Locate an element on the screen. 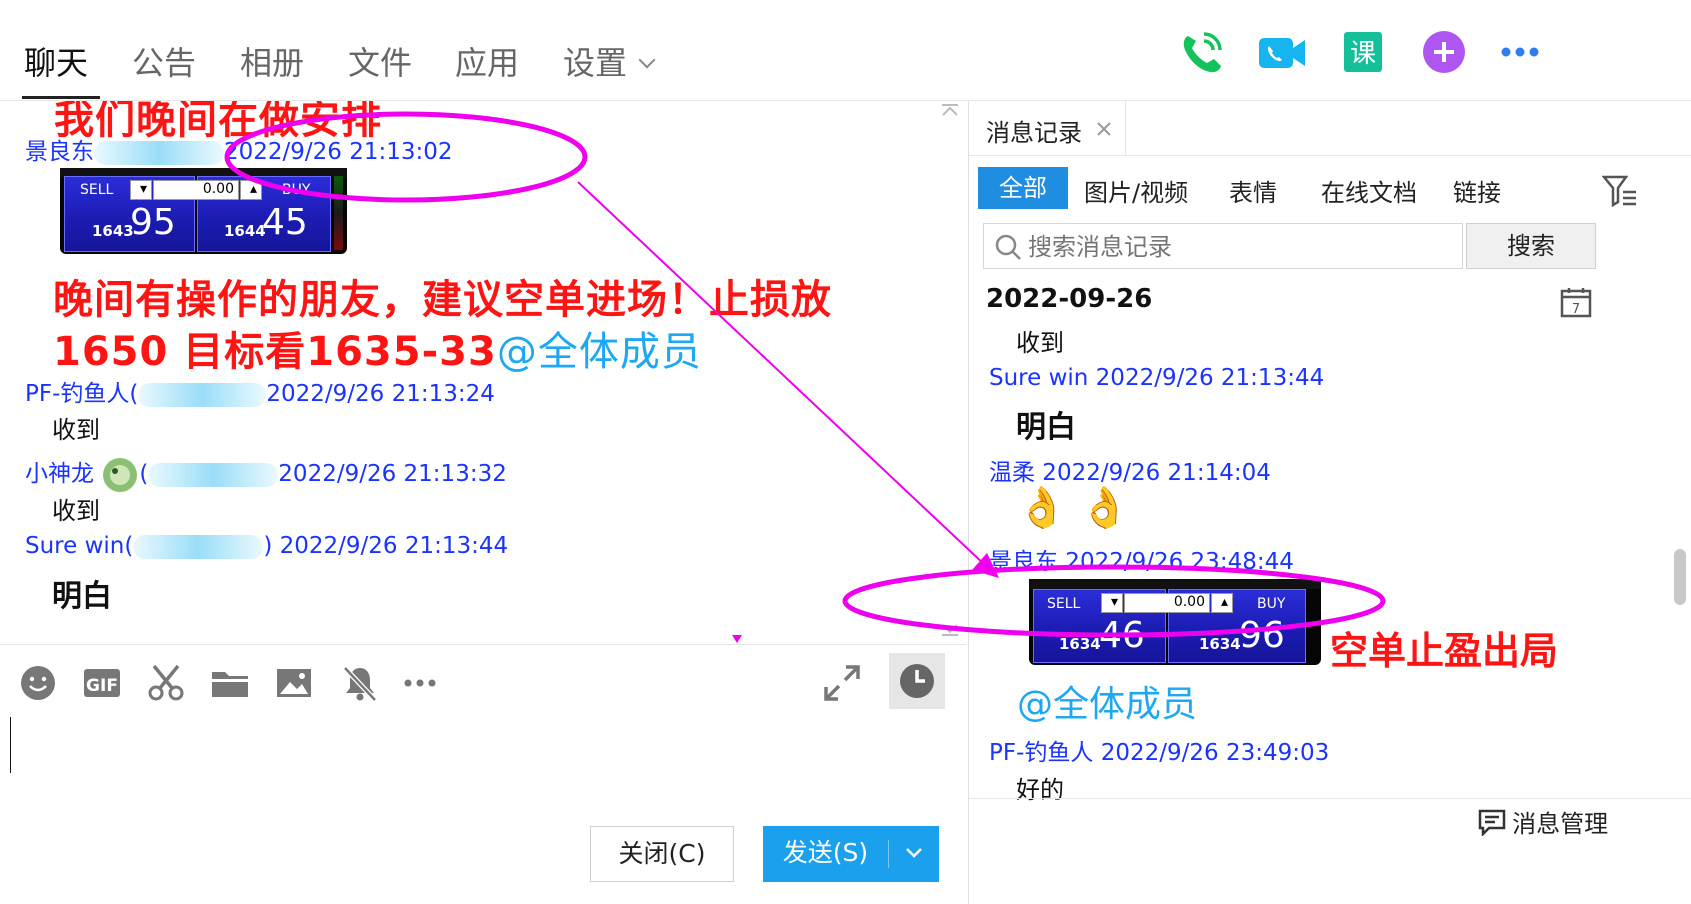 Image resolution: width=1691 pixels, height=904 pixels. send-button: 发送(S) is located at coordinates (825, 854).